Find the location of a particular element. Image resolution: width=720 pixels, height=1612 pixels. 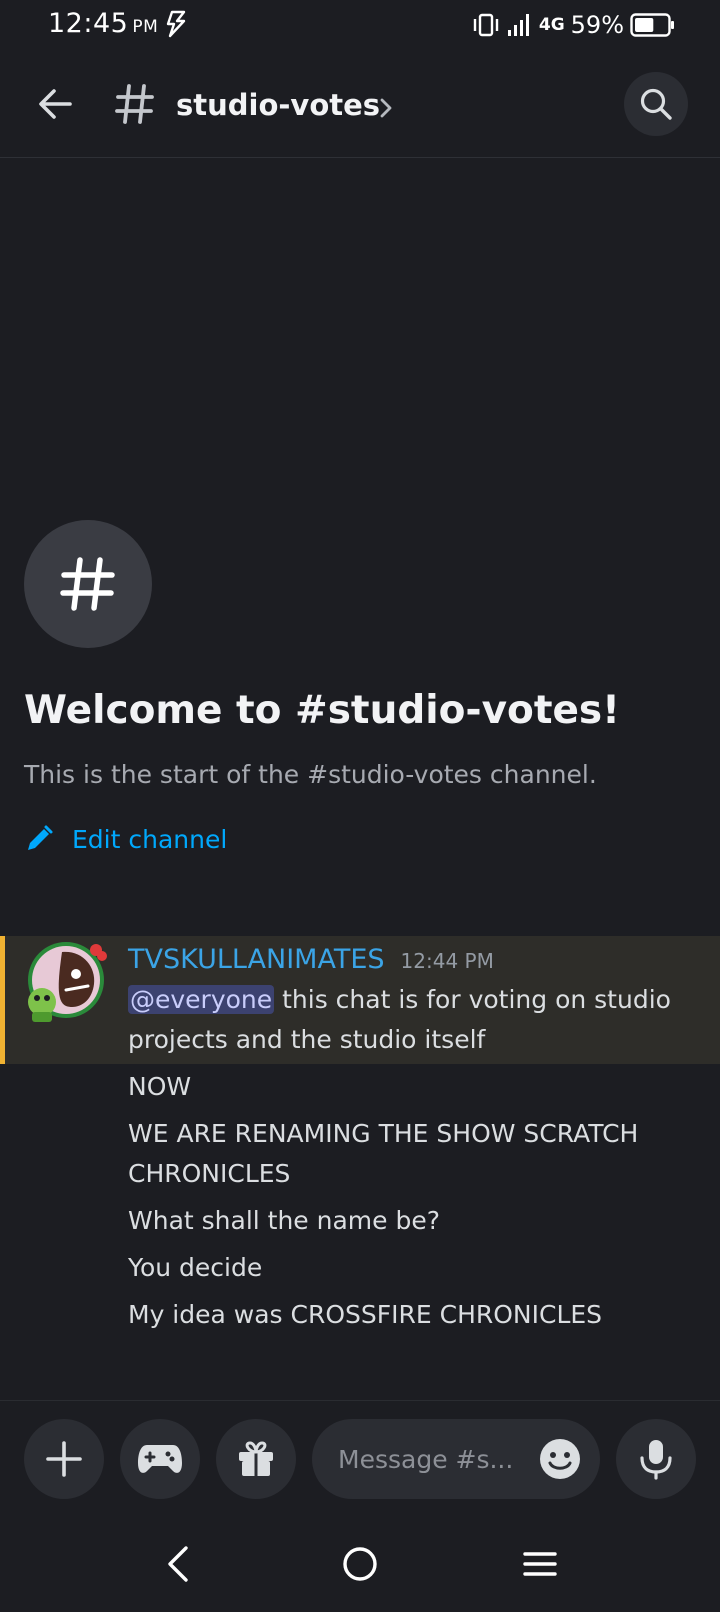

status-bar: 12:45 PM 4G 59% is located at coordinates (360, 25).